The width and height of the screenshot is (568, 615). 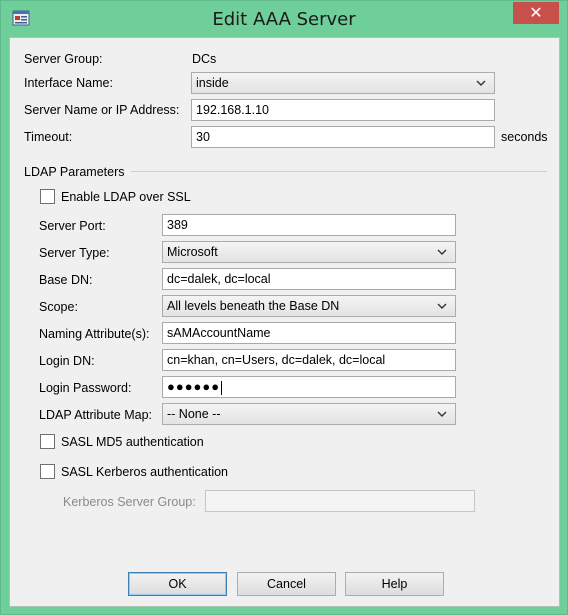 I want to click on timeout-input: 30, so click(x=343, y=137).